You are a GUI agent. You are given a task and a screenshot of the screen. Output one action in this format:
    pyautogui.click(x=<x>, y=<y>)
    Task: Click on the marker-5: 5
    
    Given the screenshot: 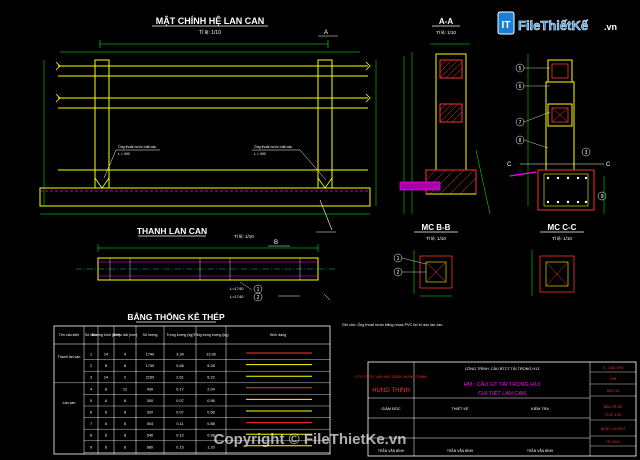 What is the action you would take?
    pyautogui.click(x=520, y=69)
    